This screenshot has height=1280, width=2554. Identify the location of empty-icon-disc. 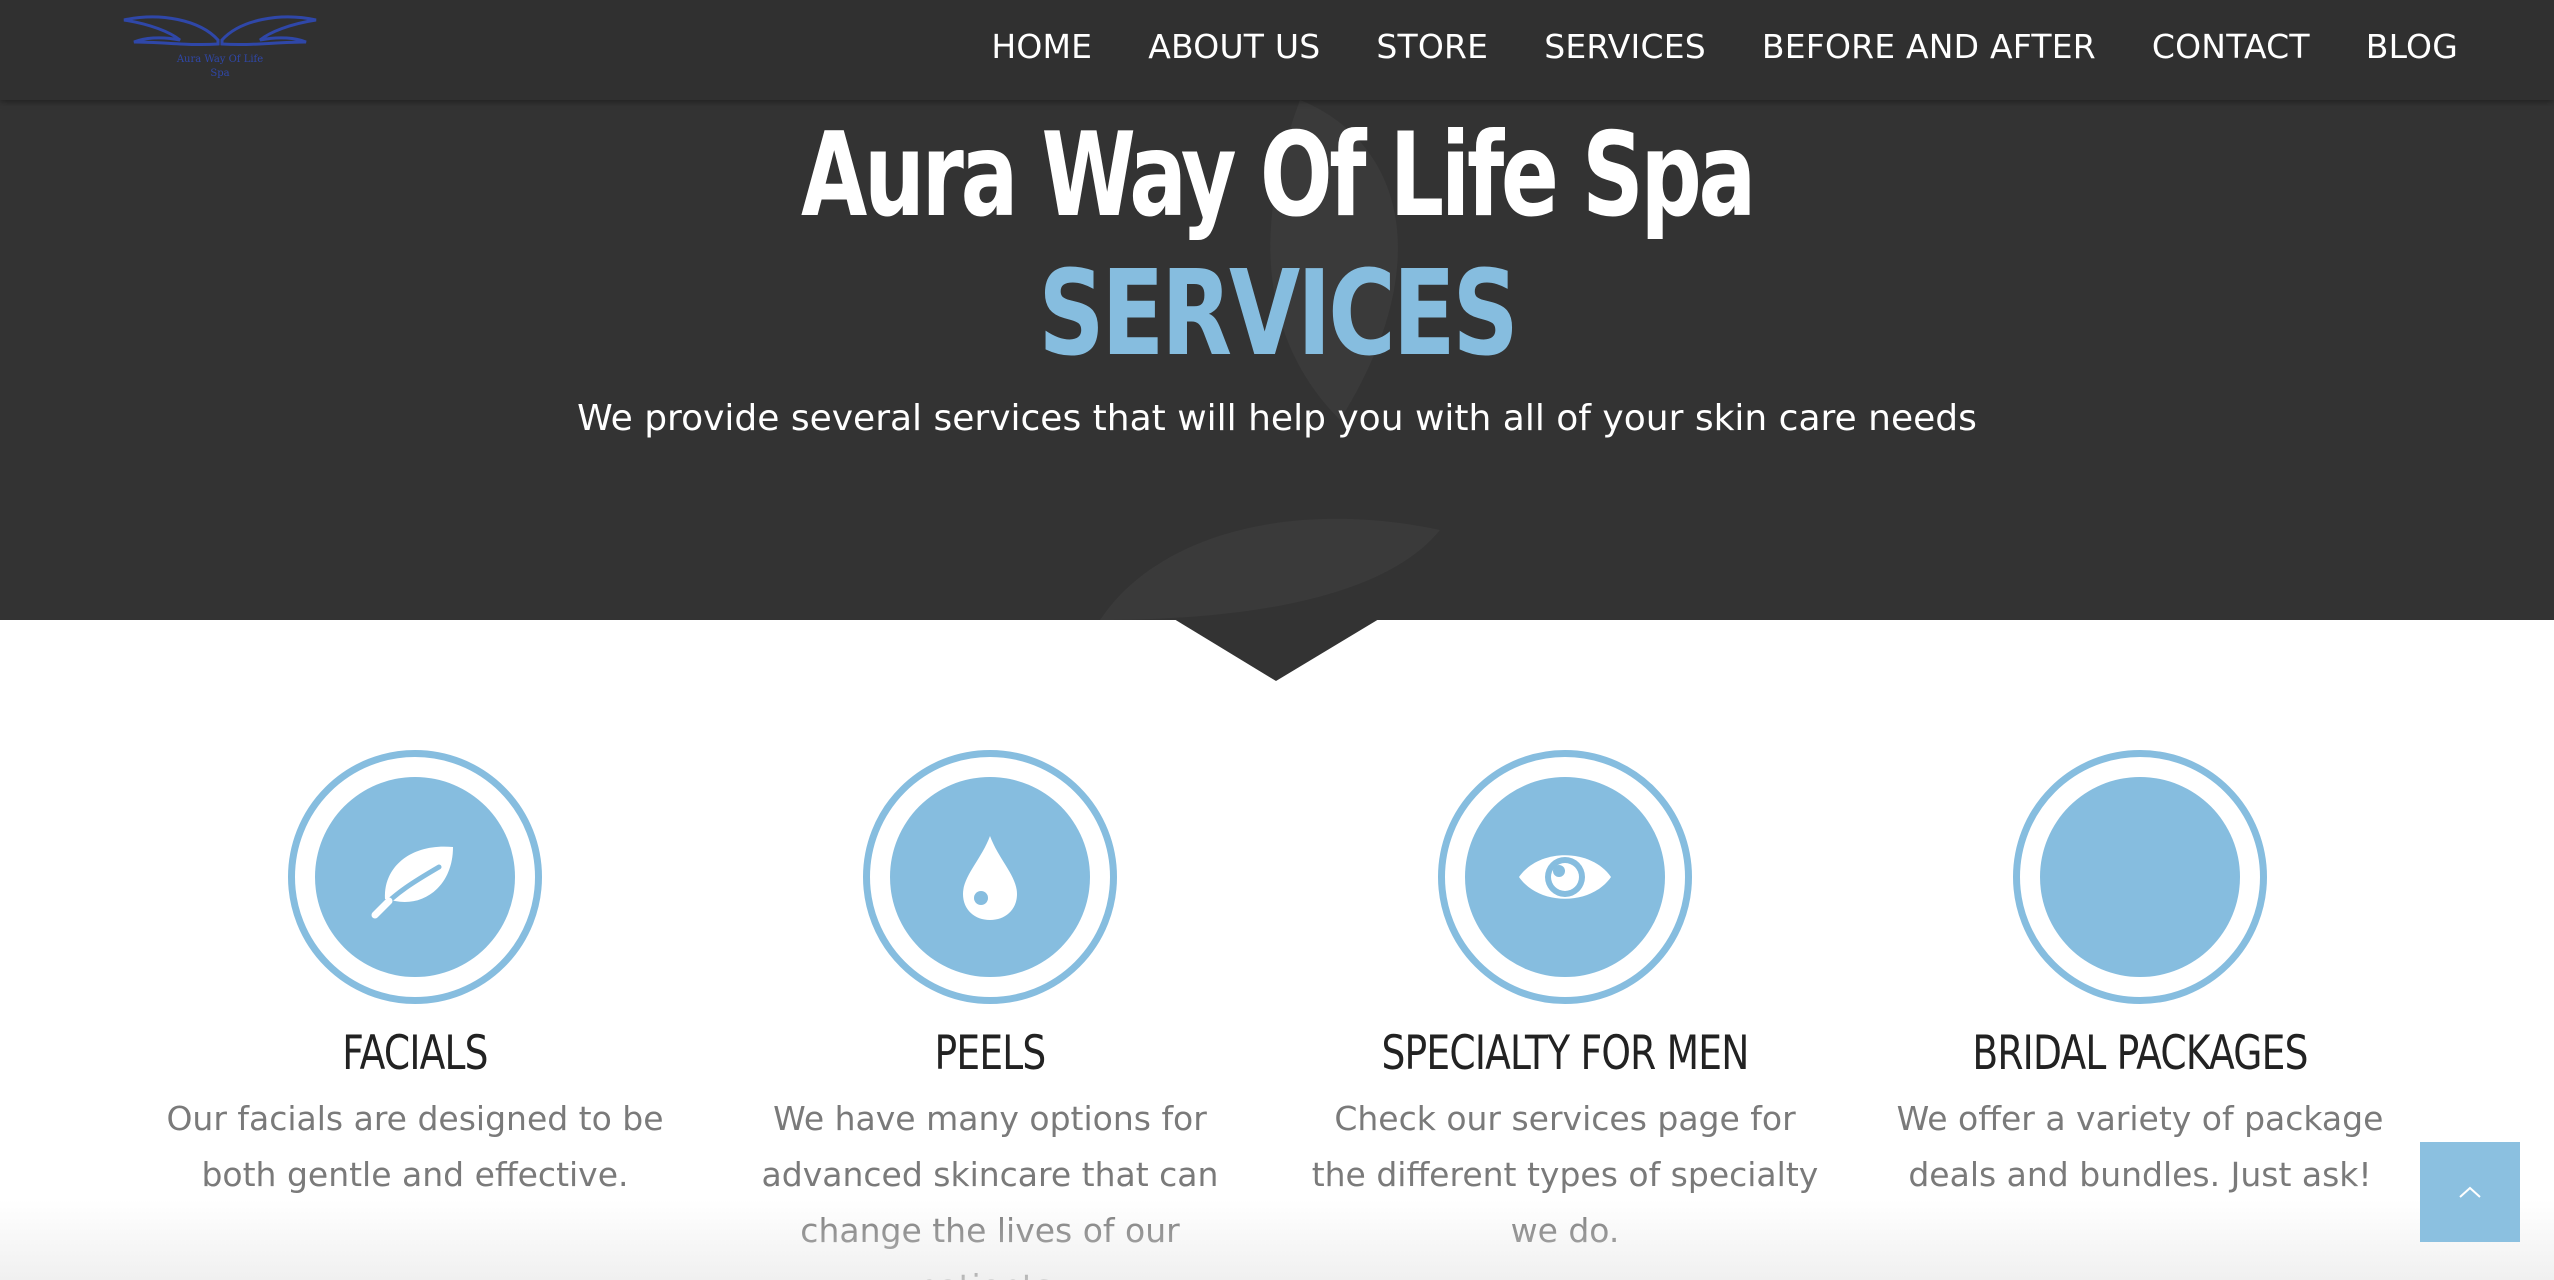
(2140, 877).